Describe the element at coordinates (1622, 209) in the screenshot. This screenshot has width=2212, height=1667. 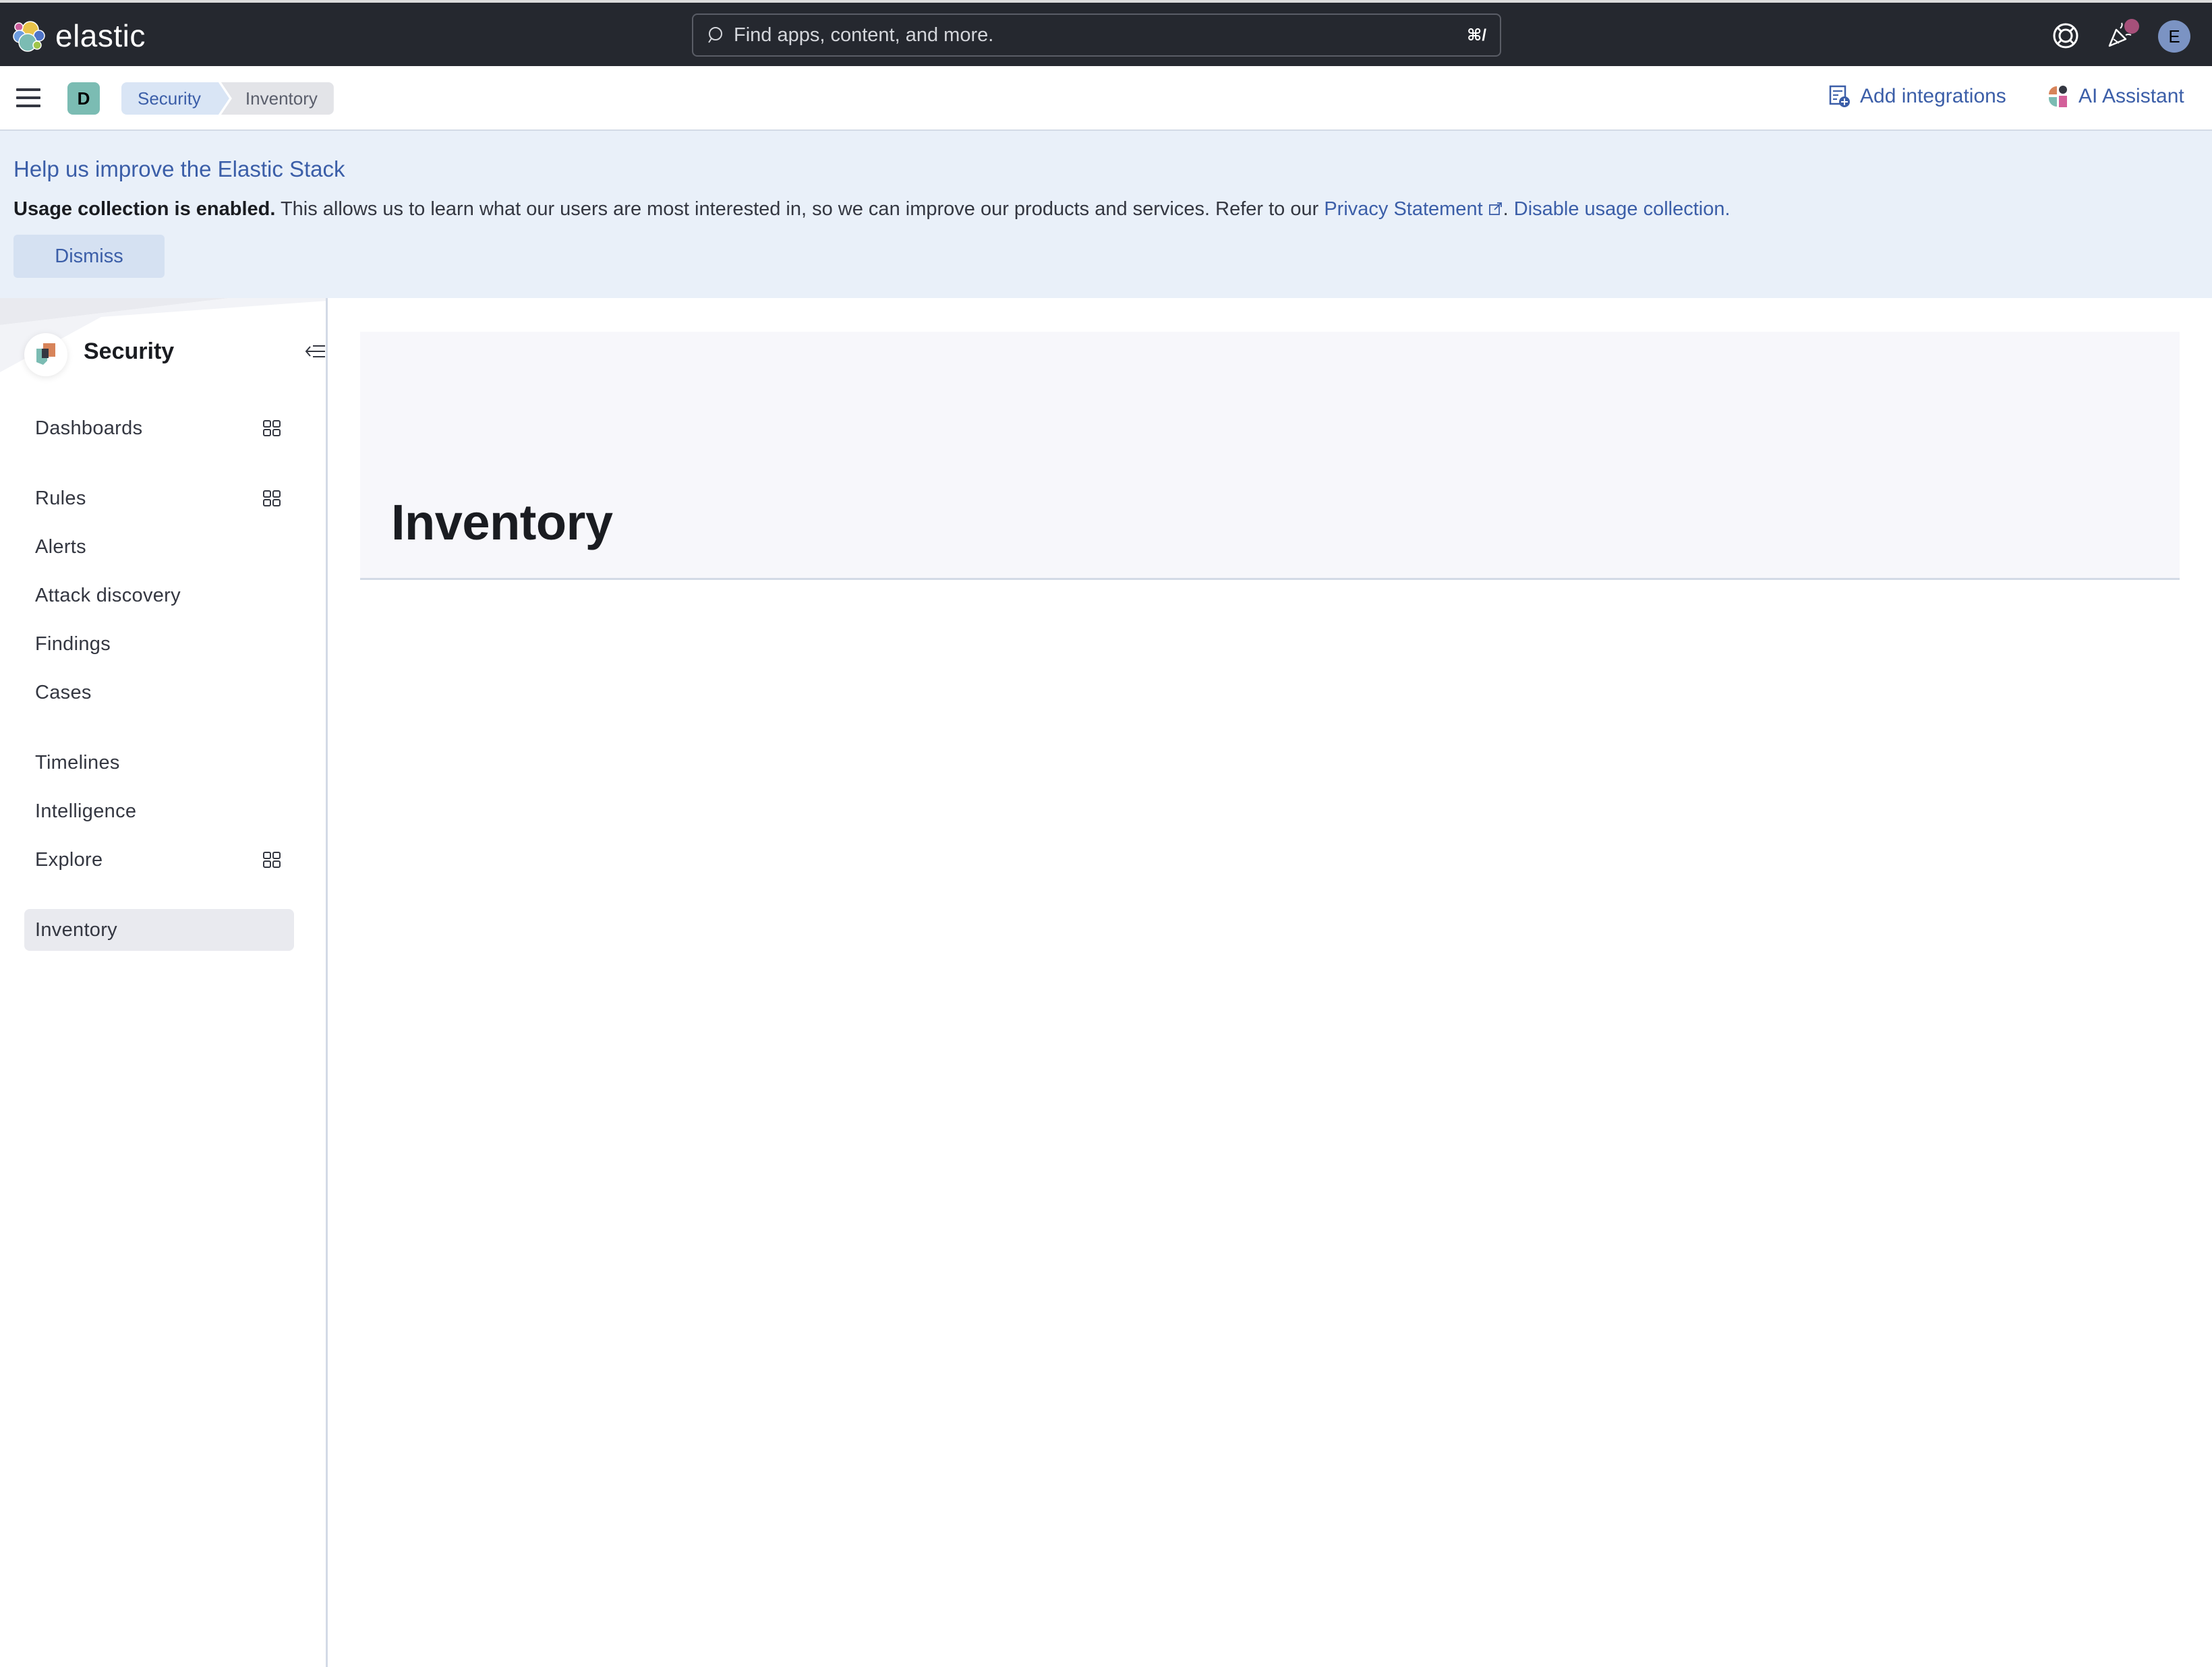
I see `disable-usage-collection-link: Disable usage collection.` at that location.